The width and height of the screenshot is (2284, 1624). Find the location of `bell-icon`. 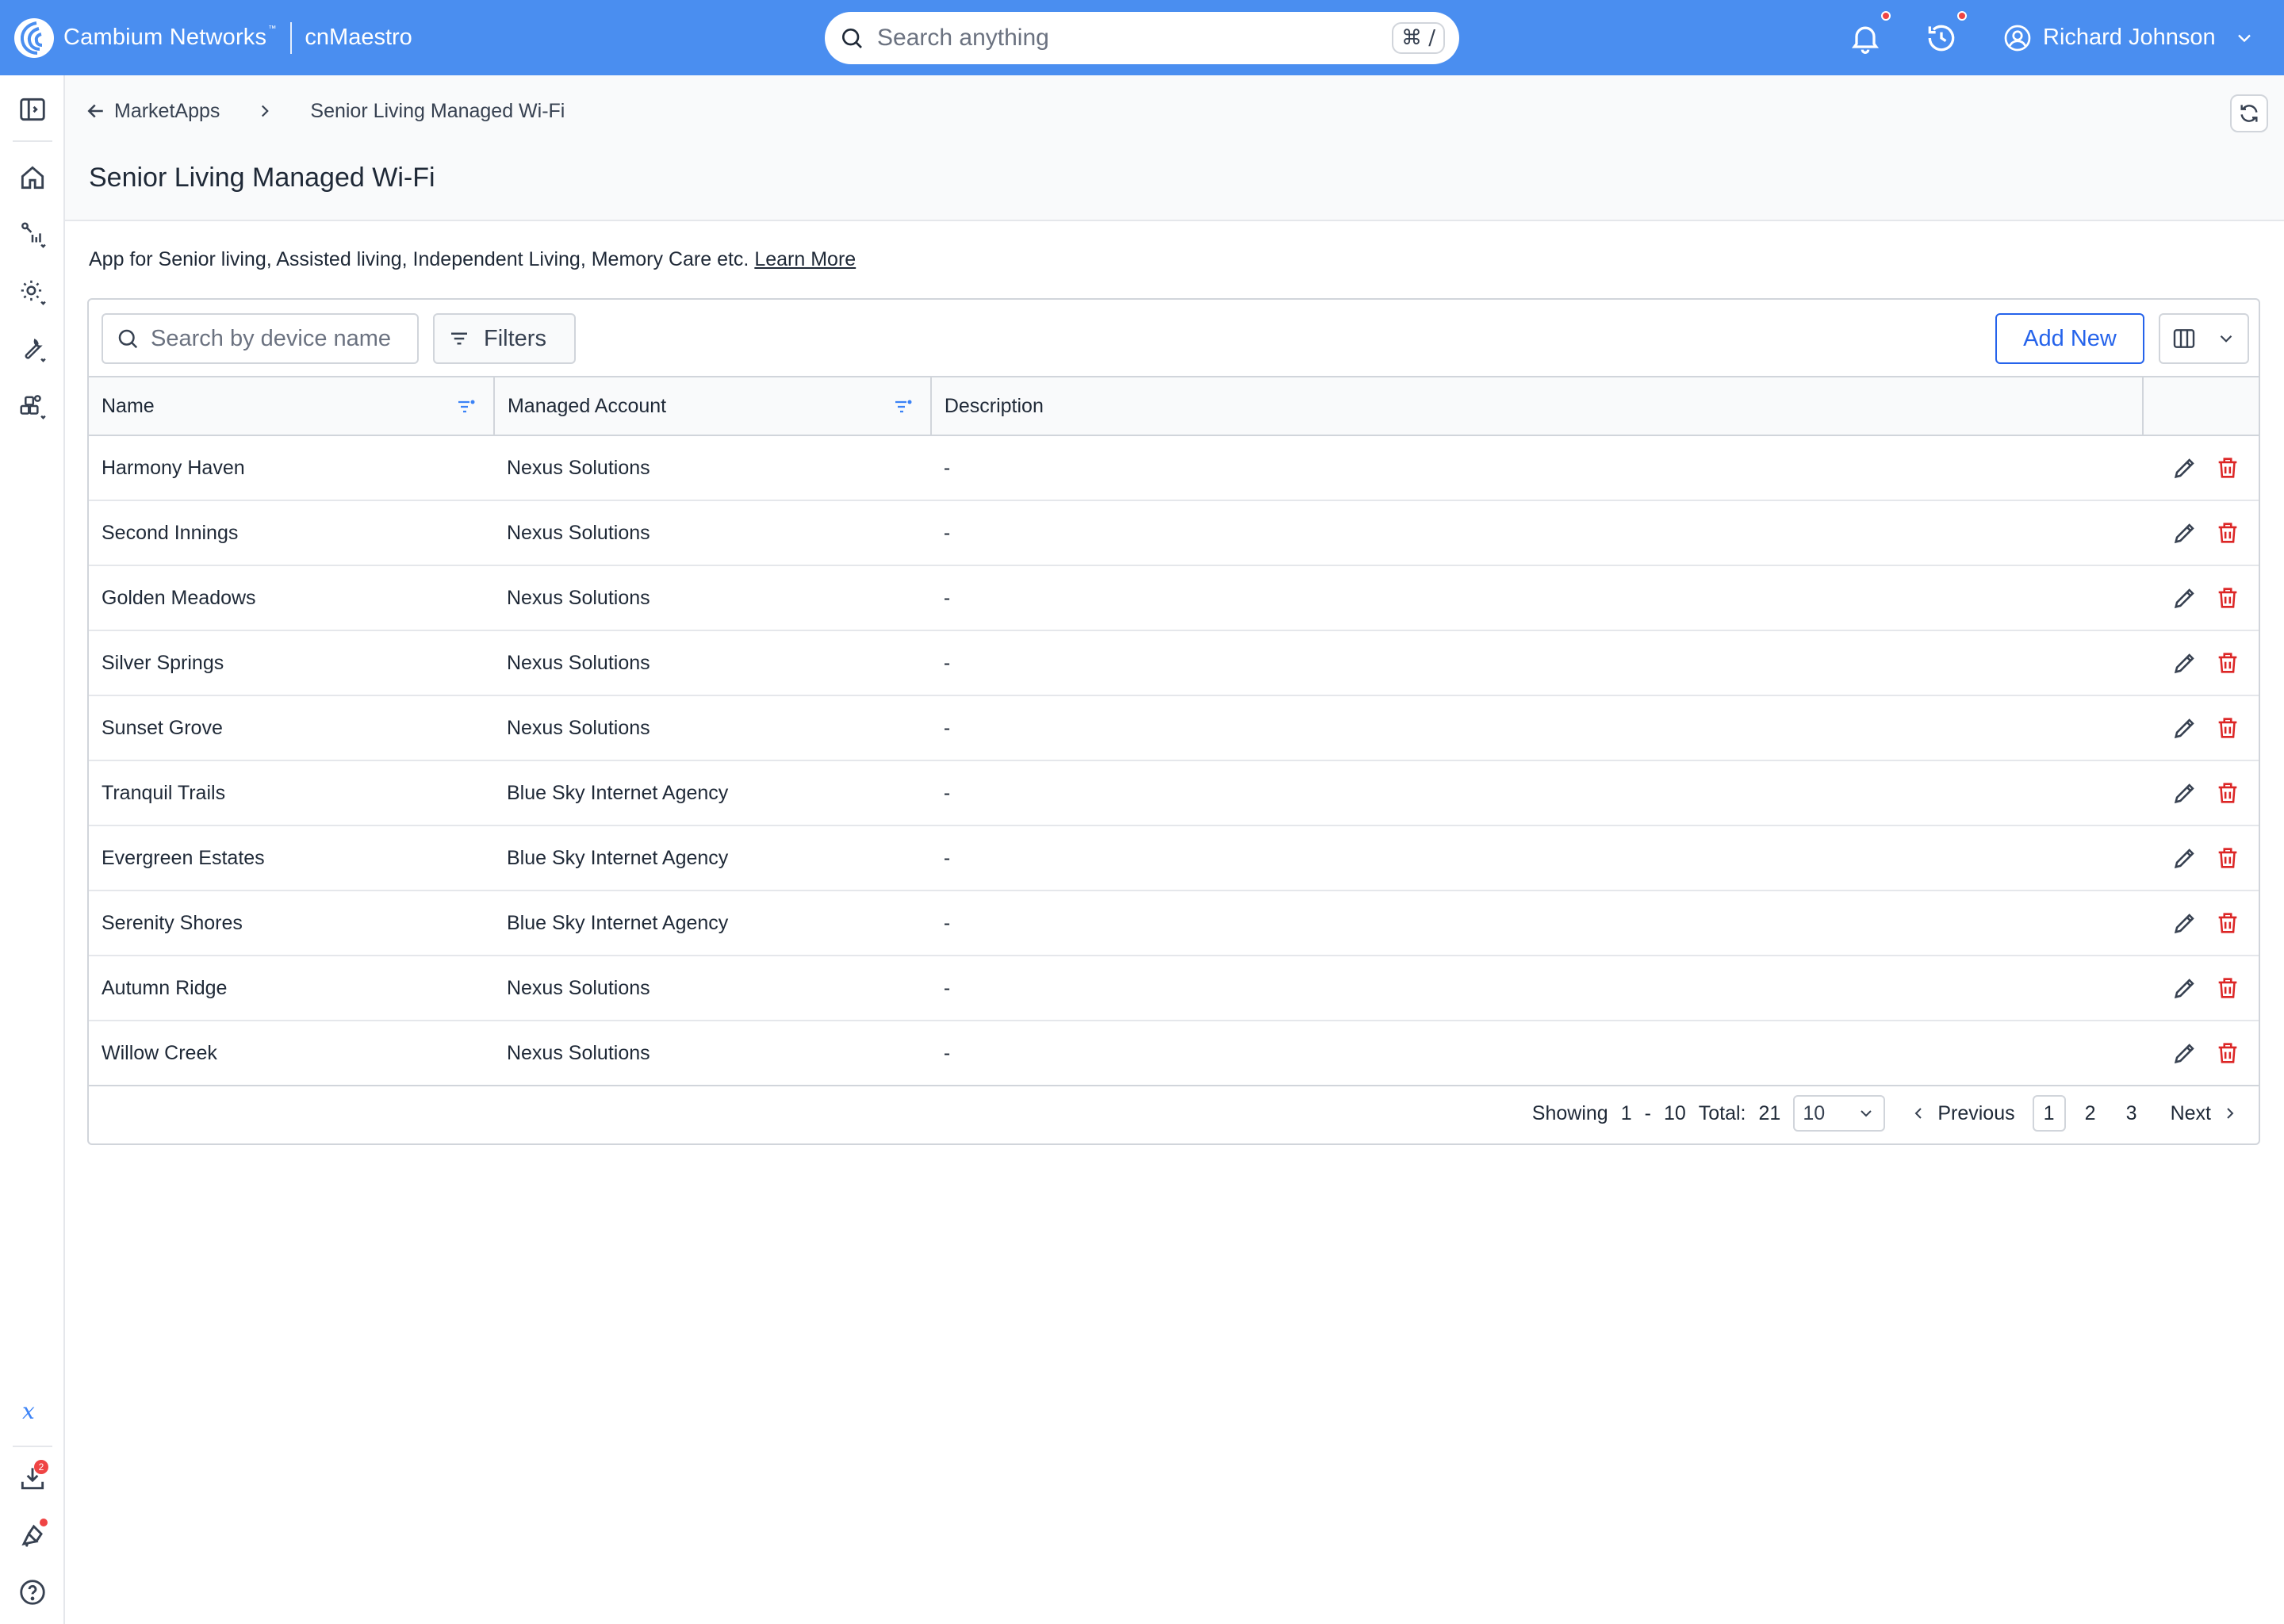

bell-icon is located at coordinates (1865, 38).